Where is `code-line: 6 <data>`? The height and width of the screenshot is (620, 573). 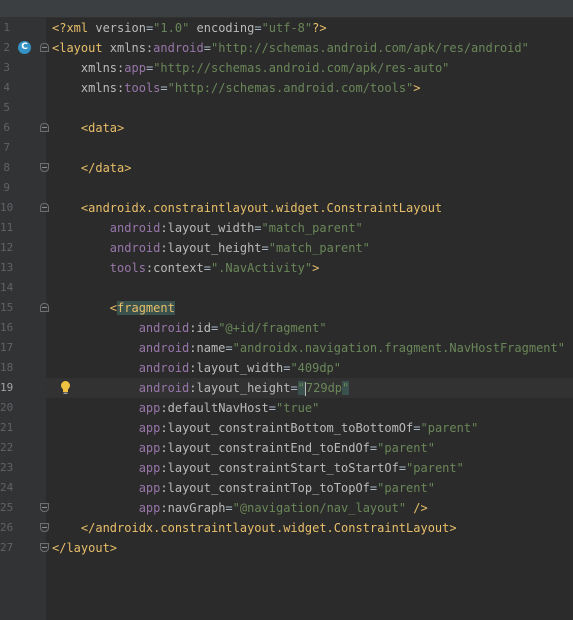 code-line: 6 <data> is located at coordinates (286, 128).